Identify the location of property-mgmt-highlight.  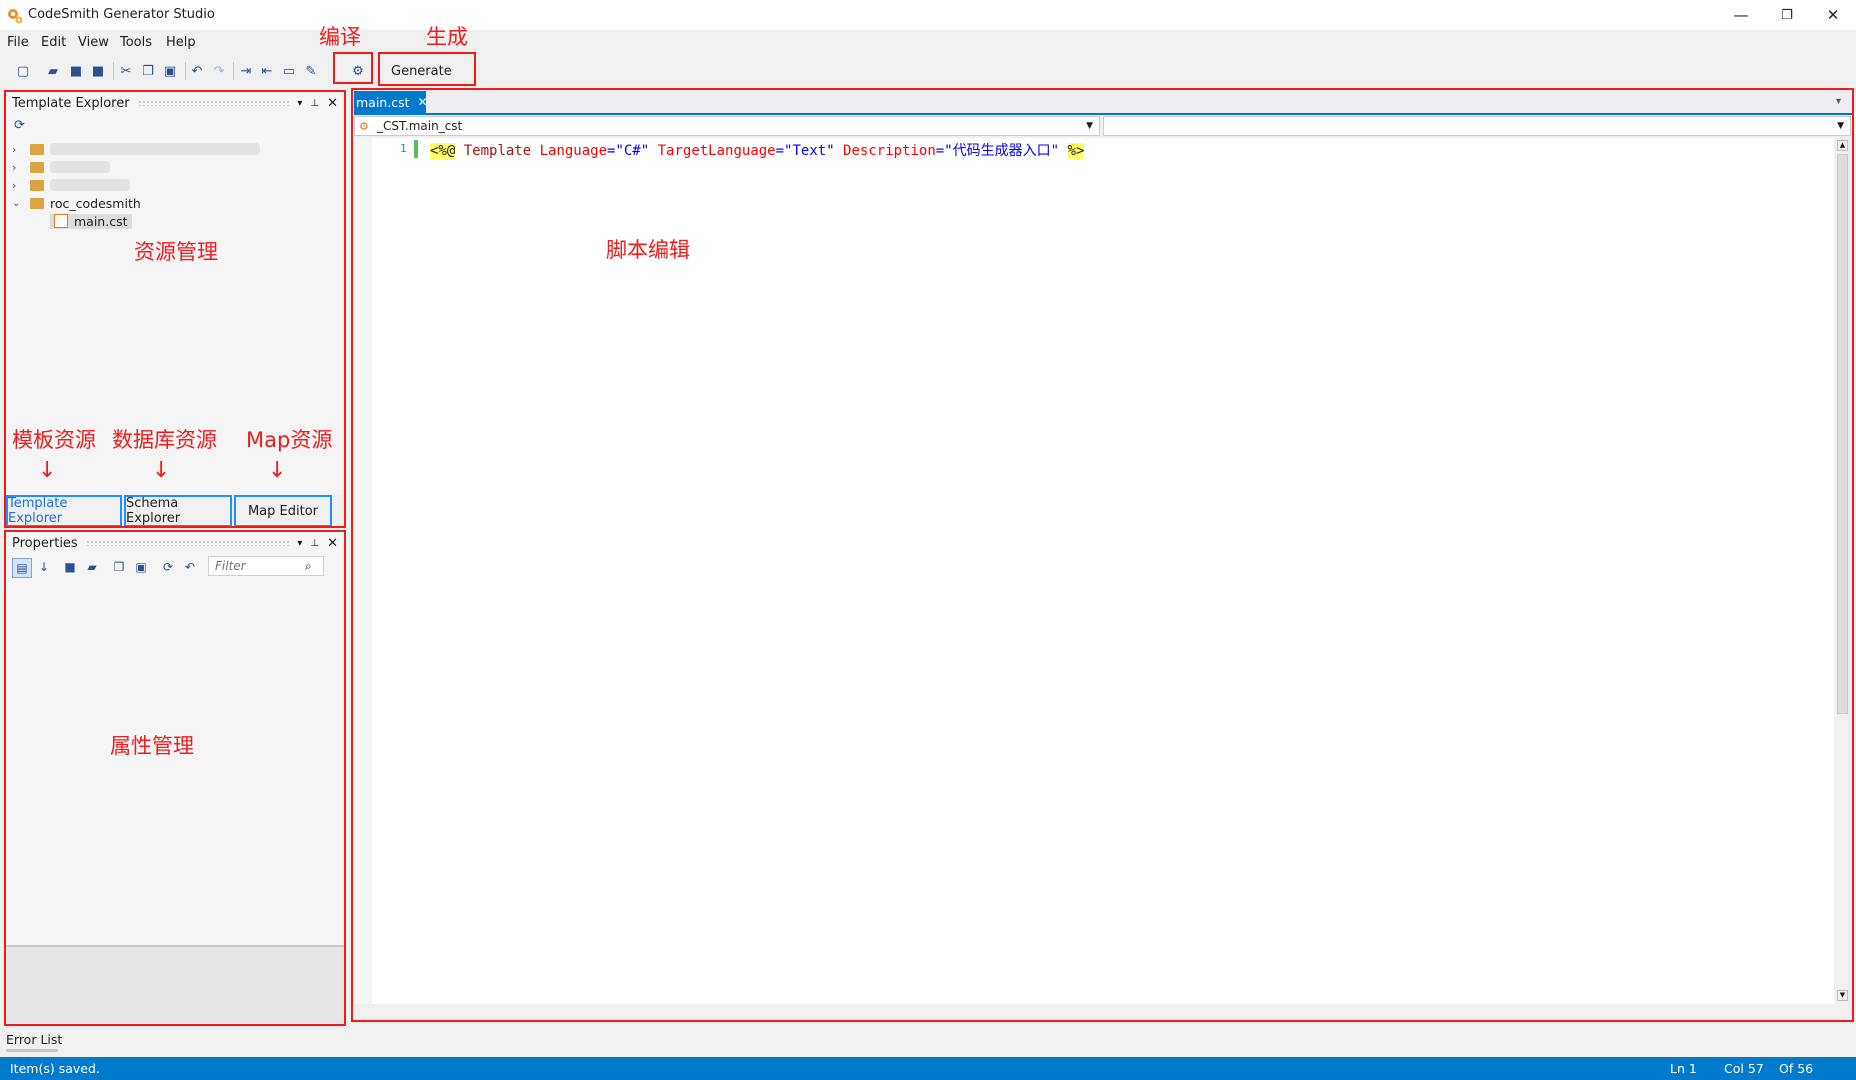
(175, 778).